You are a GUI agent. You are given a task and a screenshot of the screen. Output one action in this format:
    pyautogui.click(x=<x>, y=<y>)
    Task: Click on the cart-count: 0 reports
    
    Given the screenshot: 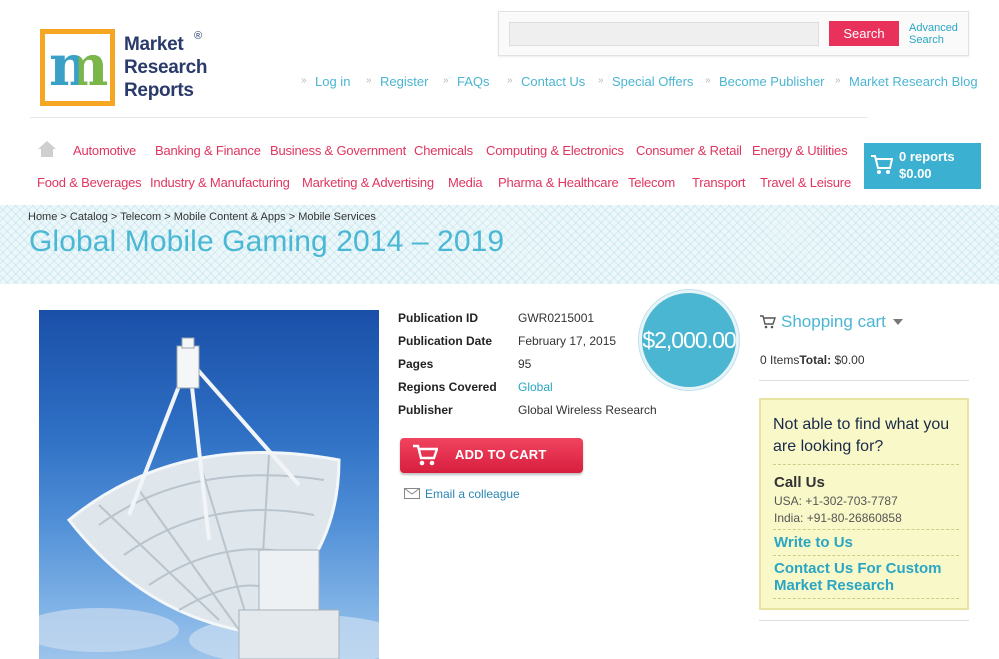 What is the action you would take?
    pyautogui.click(x=927, y=156)
    